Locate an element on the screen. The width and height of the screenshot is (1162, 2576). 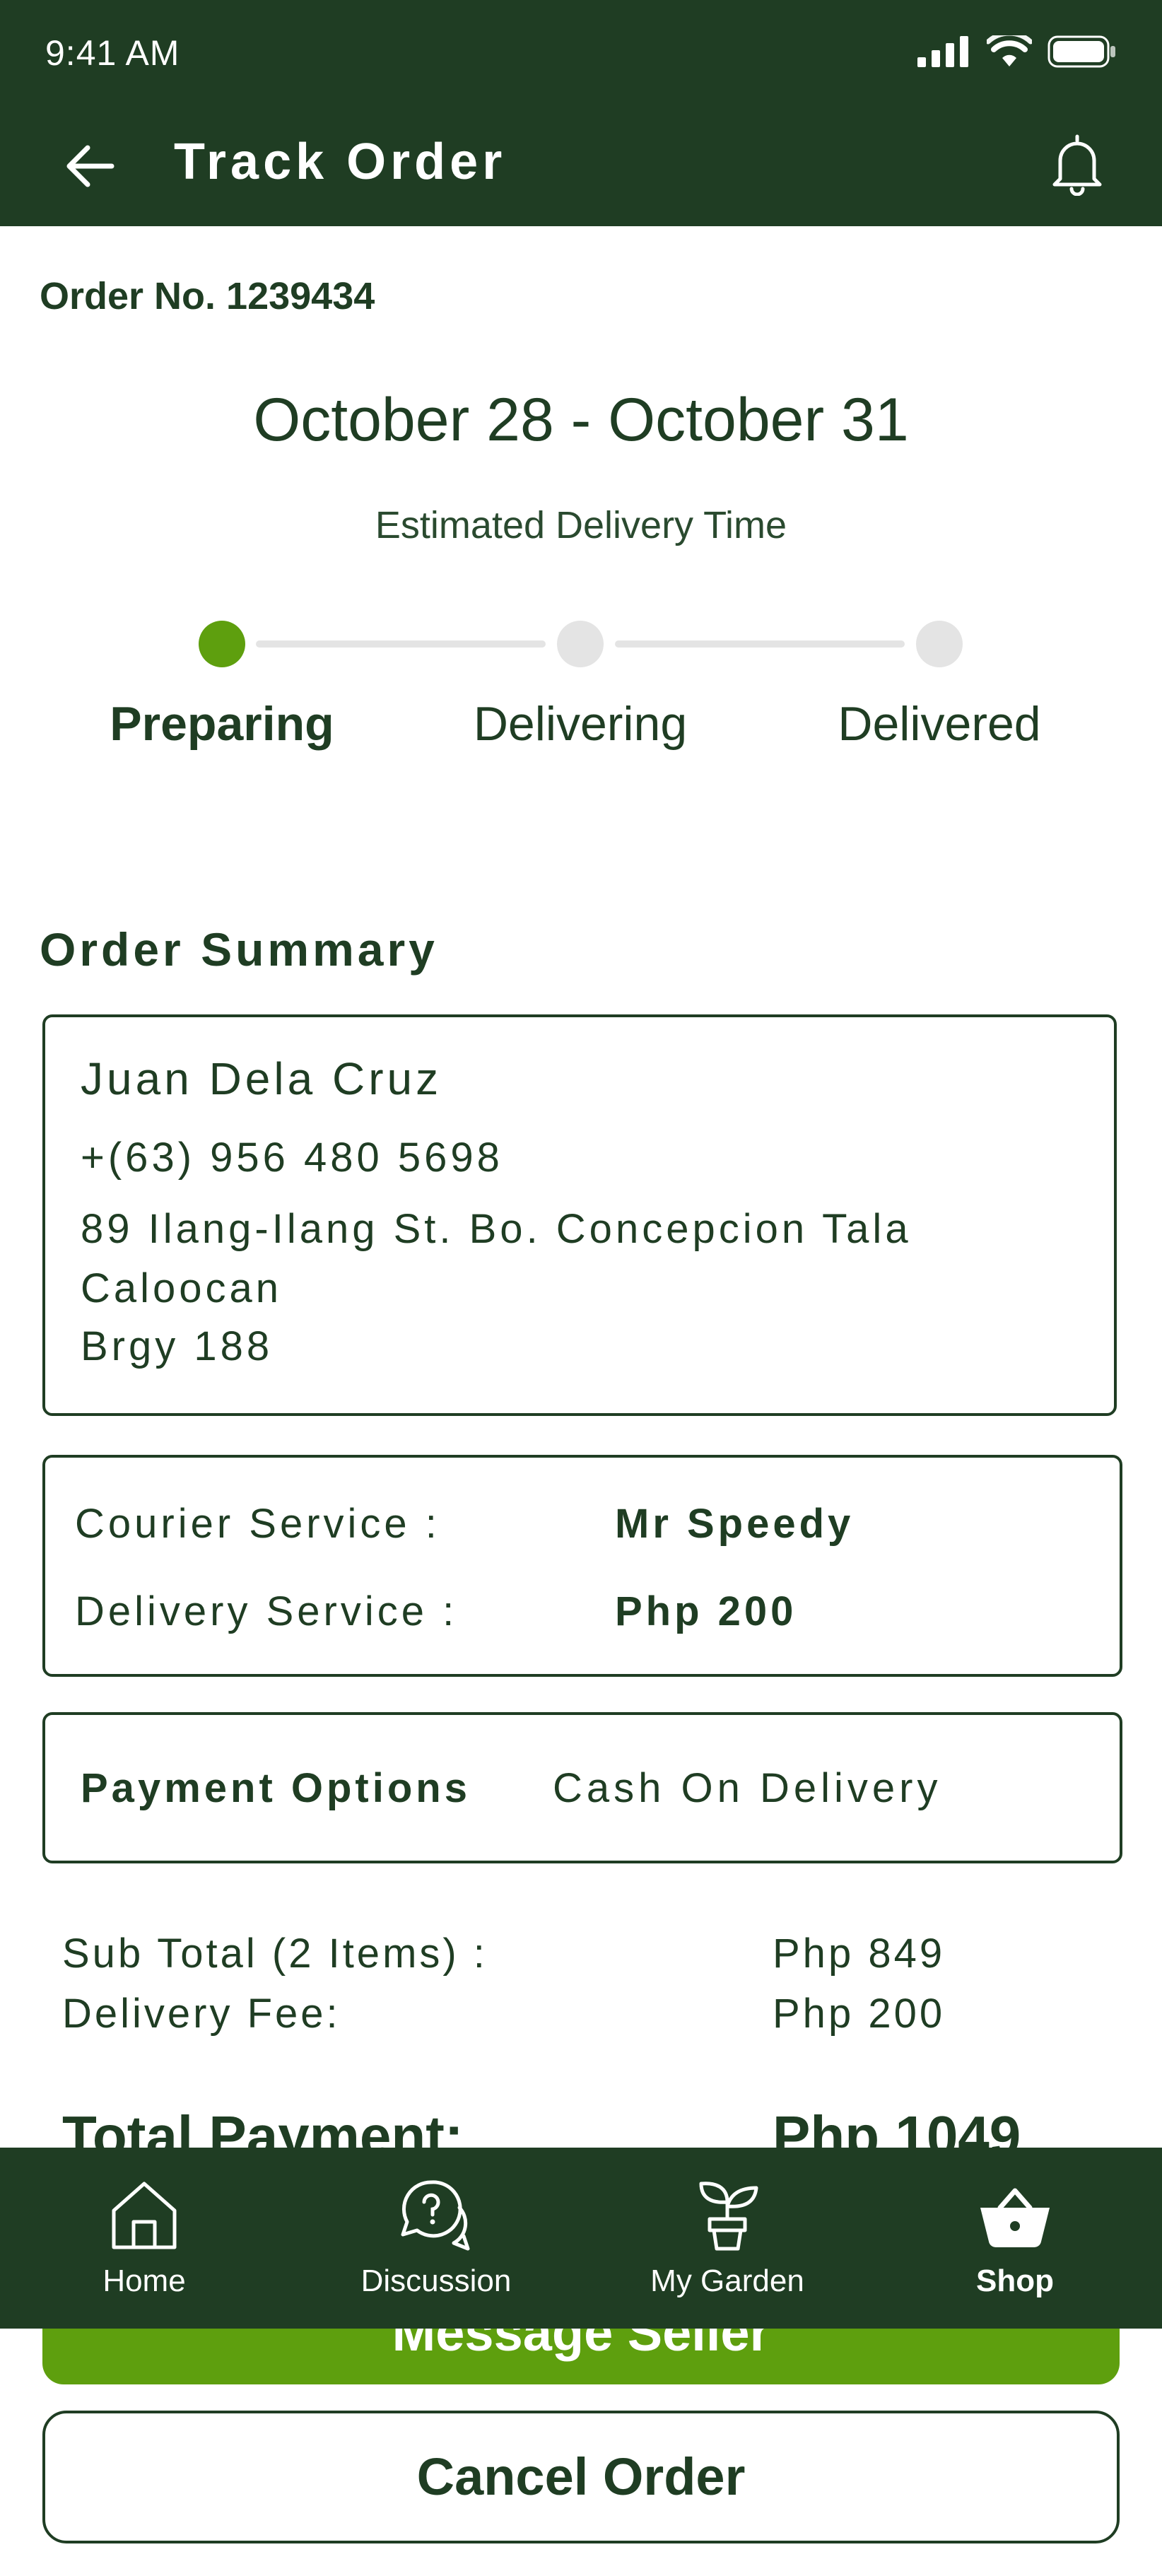
status-icons is located at coordinates (1017, 51).